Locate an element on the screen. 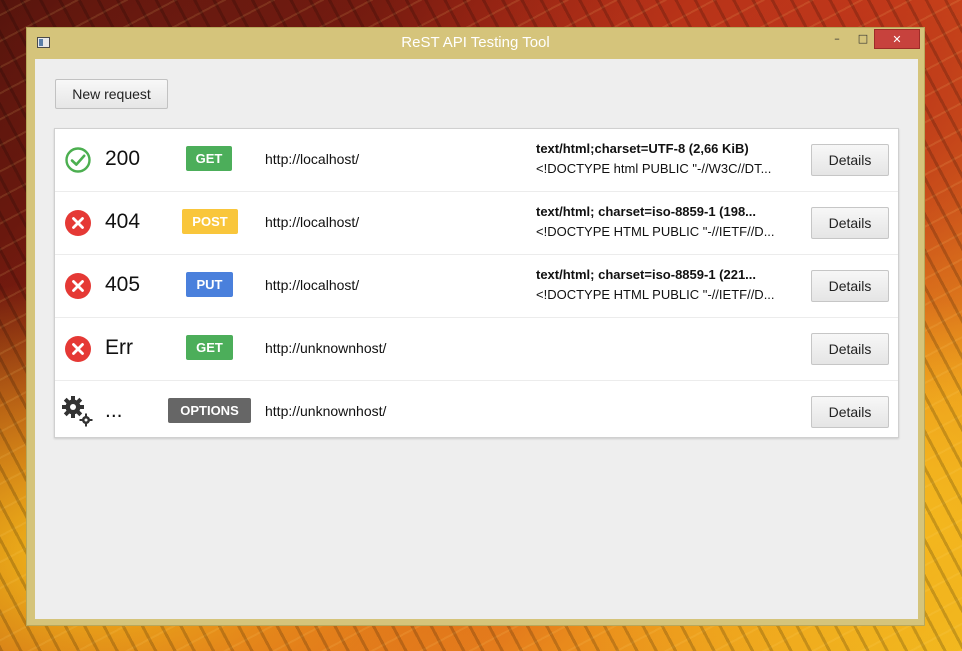 The height and width of the screenshot is (651, 962). request-row: ... OPTIONS http://unknownhost/ Details is located at coordinates (476, 412).